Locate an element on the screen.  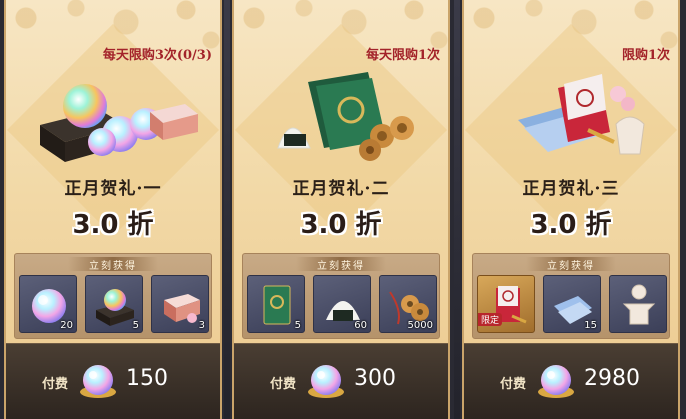
reward-slot is located at coordinates (638, 304).